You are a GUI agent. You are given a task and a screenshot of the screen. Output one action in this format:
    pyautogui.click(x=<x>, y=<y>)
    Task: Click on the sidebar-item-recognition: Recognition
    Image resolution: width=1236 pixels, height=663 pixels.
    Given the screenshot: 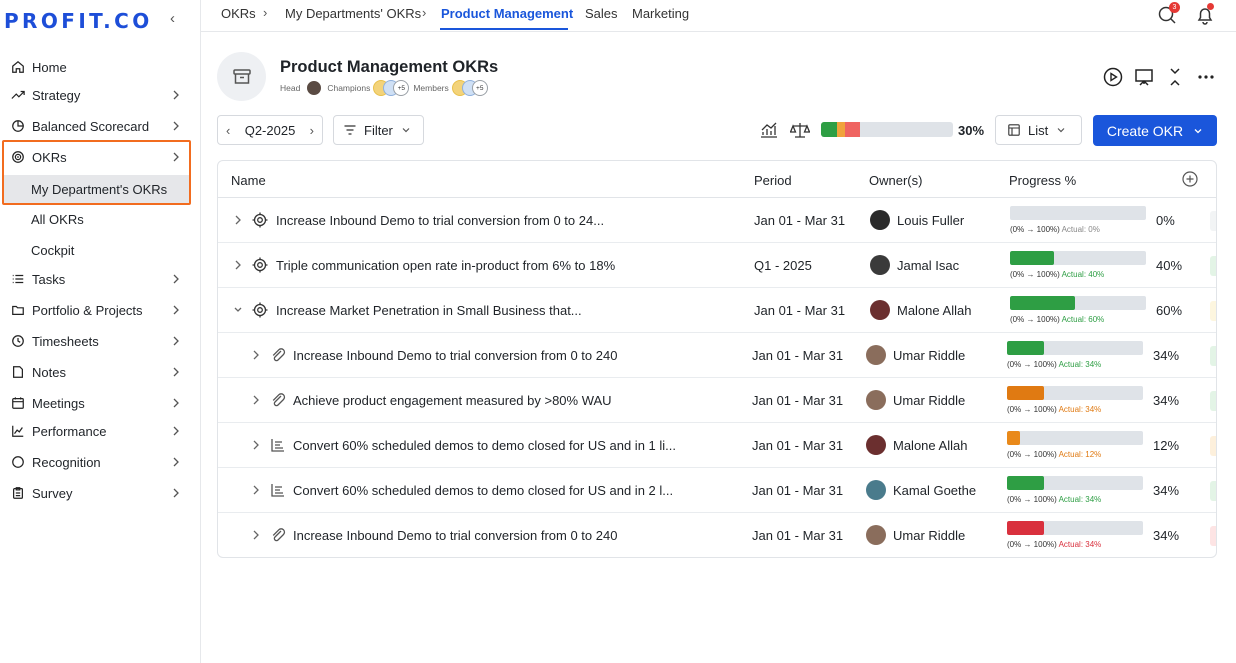 What is the action you would take?
    pyautogui.click(x=100, y=462)
    